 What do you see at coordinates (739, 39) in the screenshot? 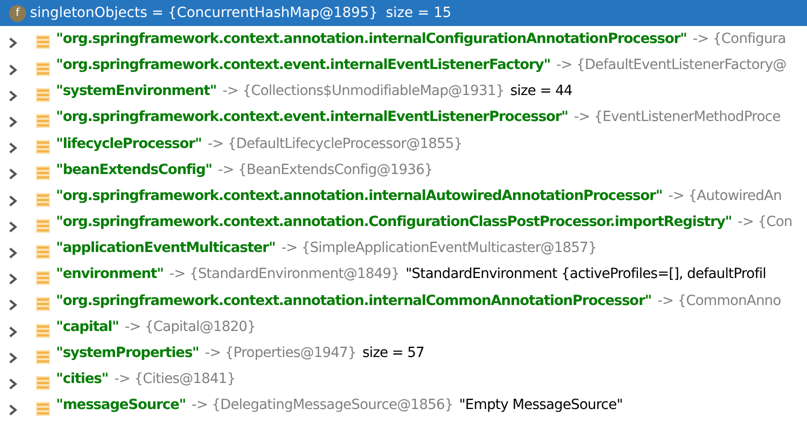
I see `entry-reference: -> {Configura` at bounding box center [739, 39].